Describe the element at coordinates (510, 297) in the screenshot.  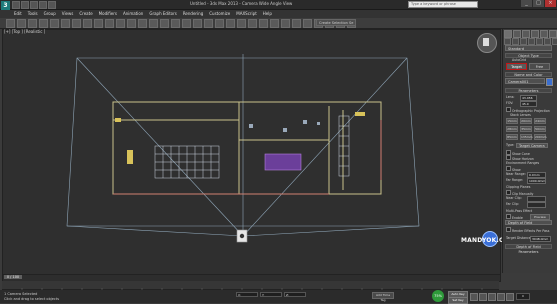
I see `go-to-end-icon` at that location.